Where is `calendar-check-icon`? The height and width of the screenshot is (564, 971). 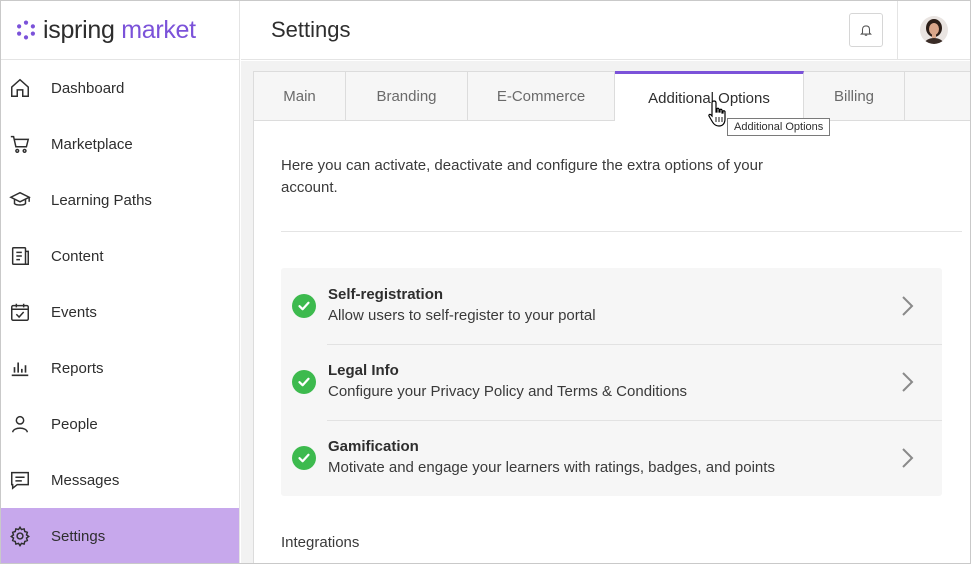 calendar-check-icon is located at coordinates (20, 312).